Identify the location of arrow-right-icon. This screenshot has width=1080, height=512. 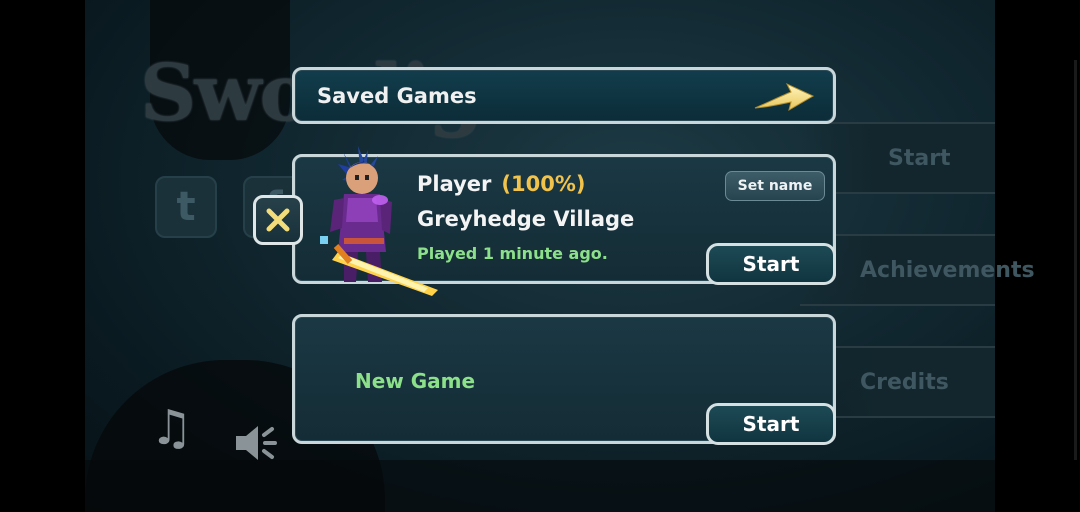
(784, 97).